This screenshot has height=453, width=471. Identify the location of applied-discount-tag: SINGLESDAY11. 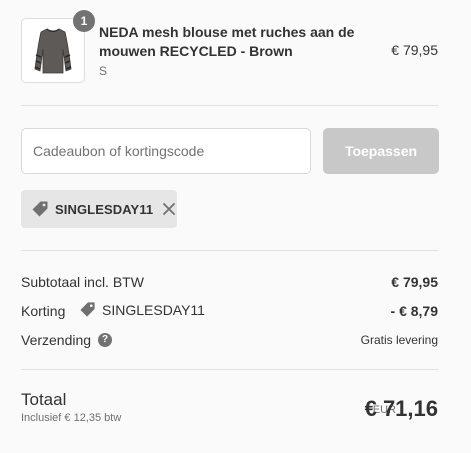
(99, 209).